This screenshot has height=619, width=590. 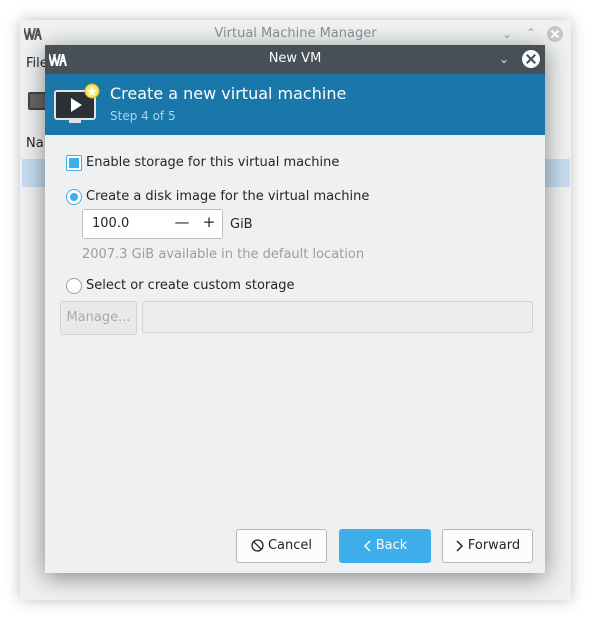 I want to click on dialog-titlebar: New VM ⌄, so click(x=295, y=59).